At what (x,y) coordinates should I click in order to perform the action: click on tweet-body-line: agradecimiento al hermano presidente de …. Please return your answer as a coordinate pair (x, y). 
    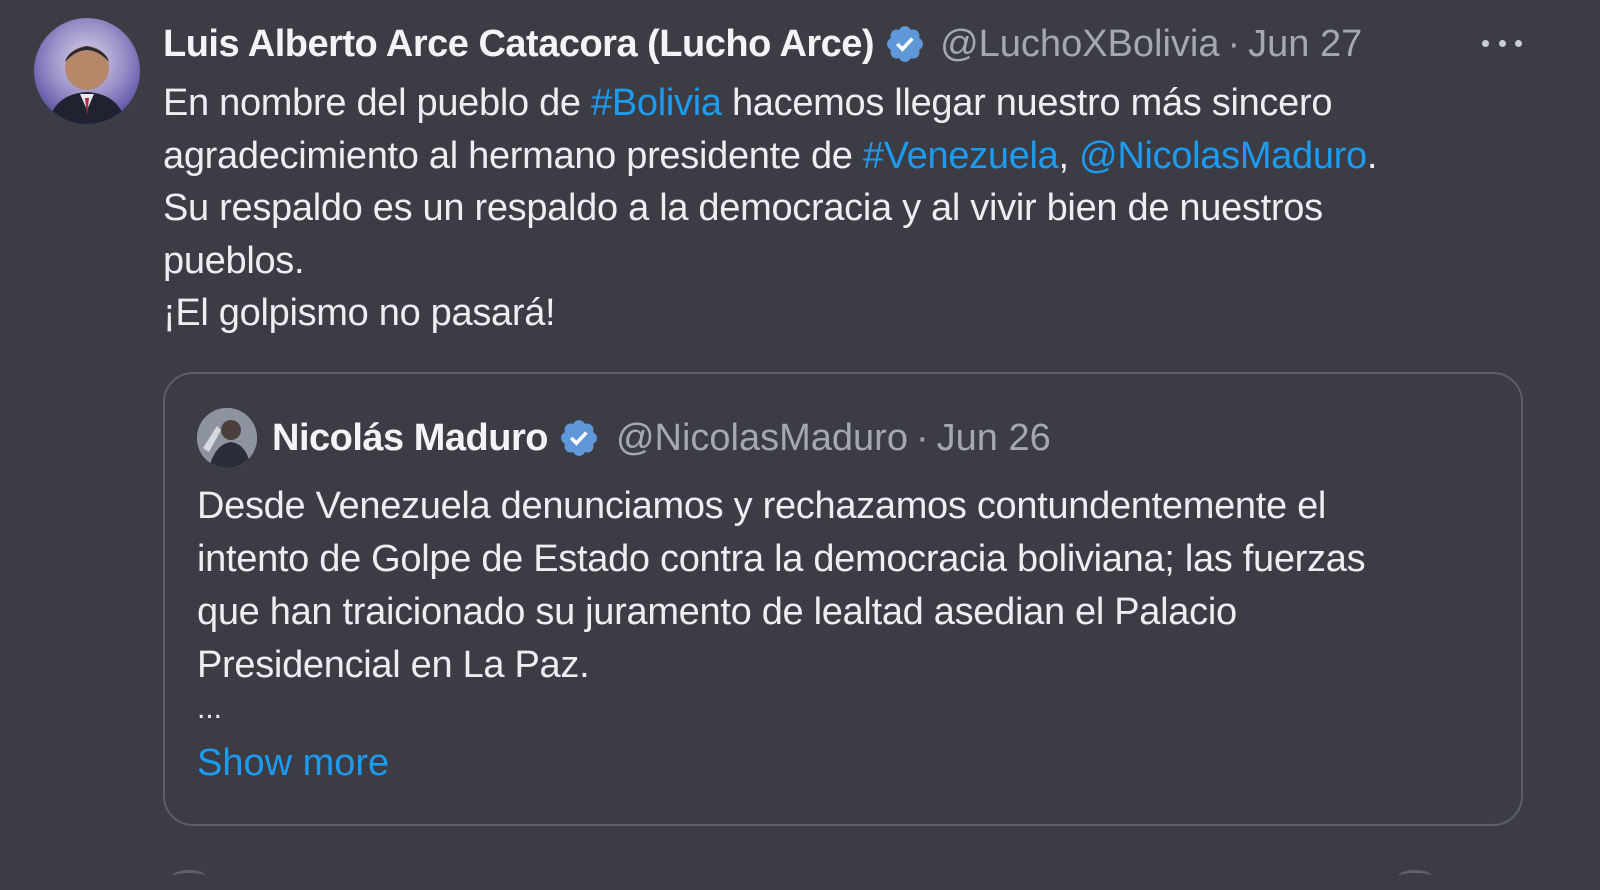
    Looking at the image, I should click on (853, 156).